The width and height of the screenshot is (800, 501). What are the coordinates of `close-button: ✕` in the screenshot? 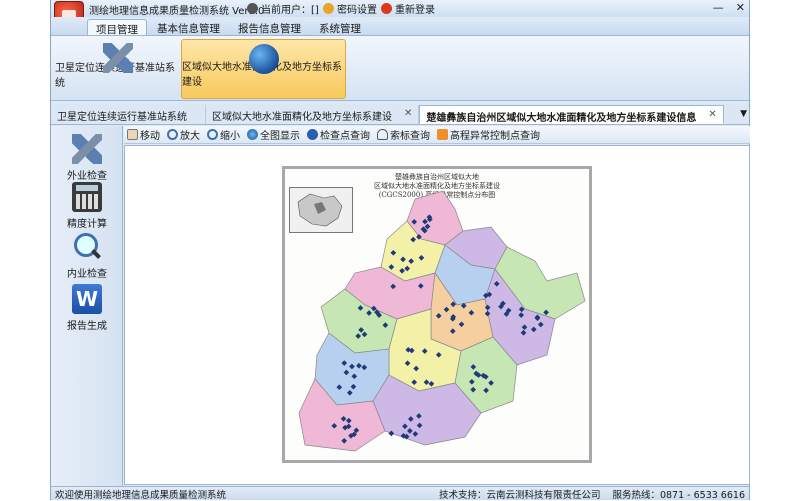 It's located at (740, 7).